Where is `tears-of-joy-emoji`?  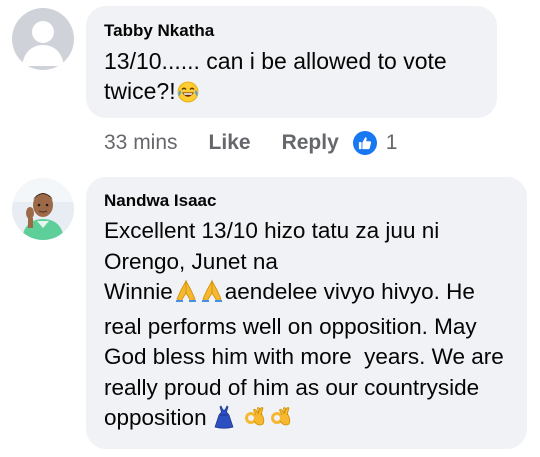
tears-of-joy-emoji is located at coordinates (188, 95).